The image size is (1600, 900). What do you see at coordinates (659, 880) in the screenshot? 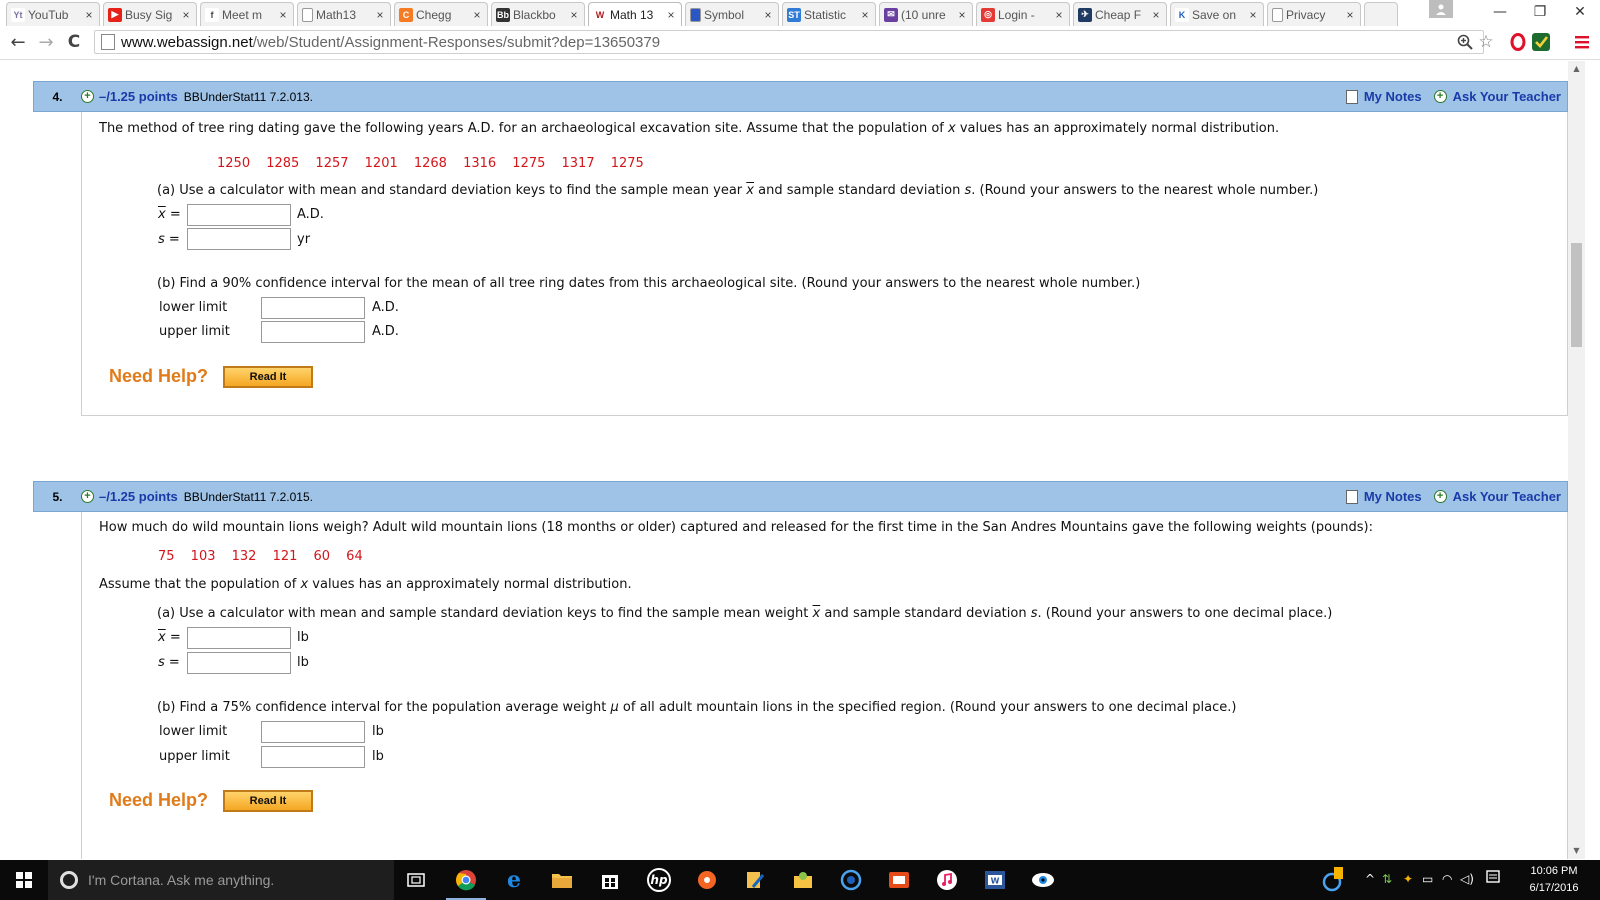
I see `hp-taskbar-button: hp` at bounding box center [659, 880].